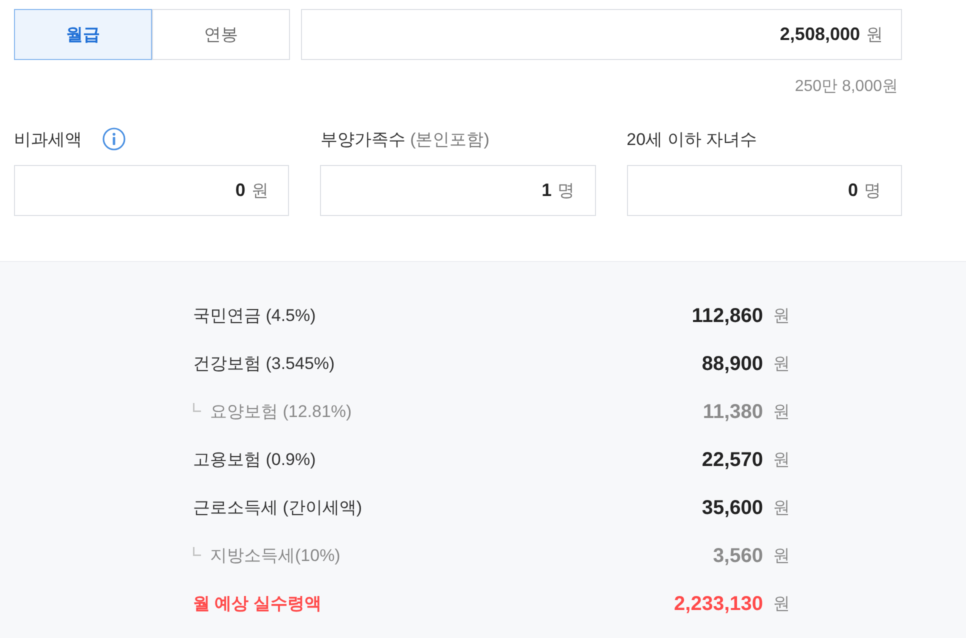 The image size is (966, 638). Describe the element at coordinates (254, 460) in the screenshot. I see `deduction-label: 고용보험 (0.9%)` at that location.